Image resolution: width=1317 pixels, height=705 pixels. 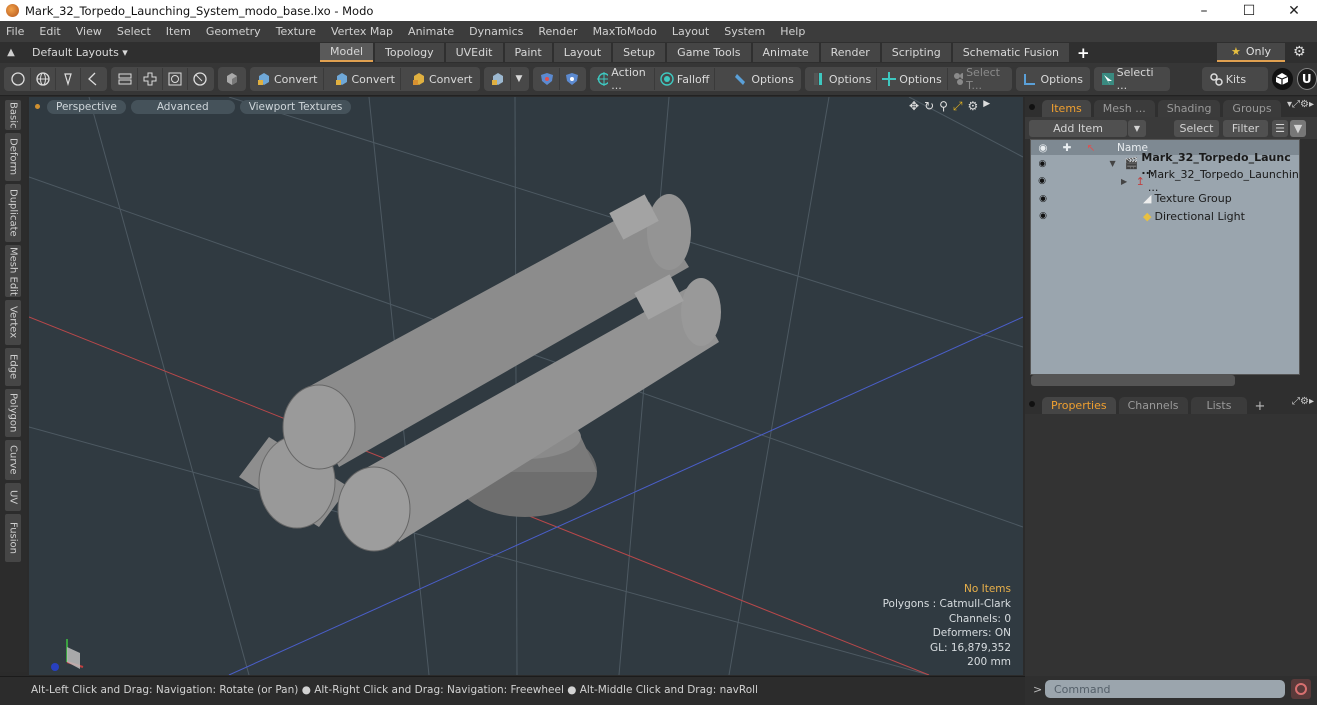 I want to click on vertices-mode-button, so click(x=18, y=79).